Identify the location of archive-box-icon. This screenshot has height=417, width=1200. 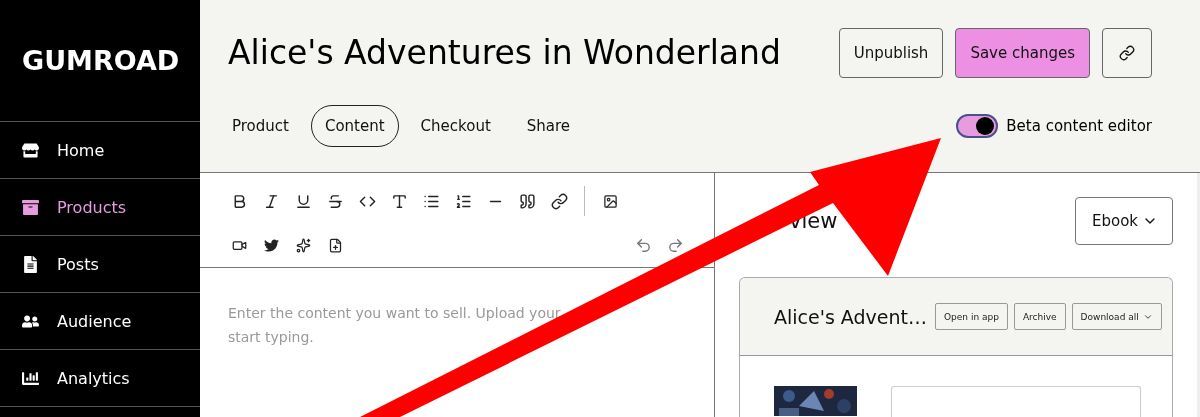
(30, 207).